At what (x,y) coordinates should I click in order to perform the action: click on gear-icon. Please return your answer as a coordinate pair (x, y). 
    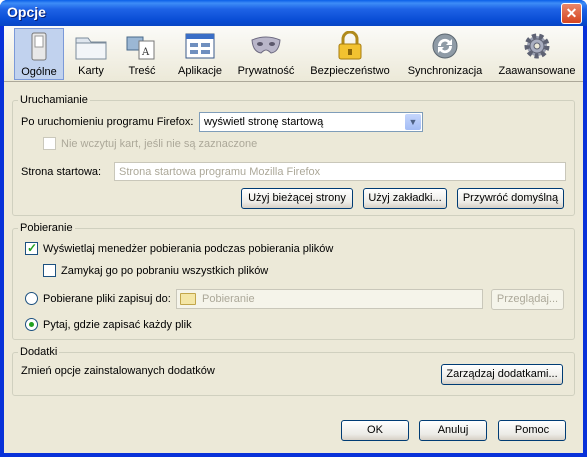
    Looking at the image, I should click on (537, 46).